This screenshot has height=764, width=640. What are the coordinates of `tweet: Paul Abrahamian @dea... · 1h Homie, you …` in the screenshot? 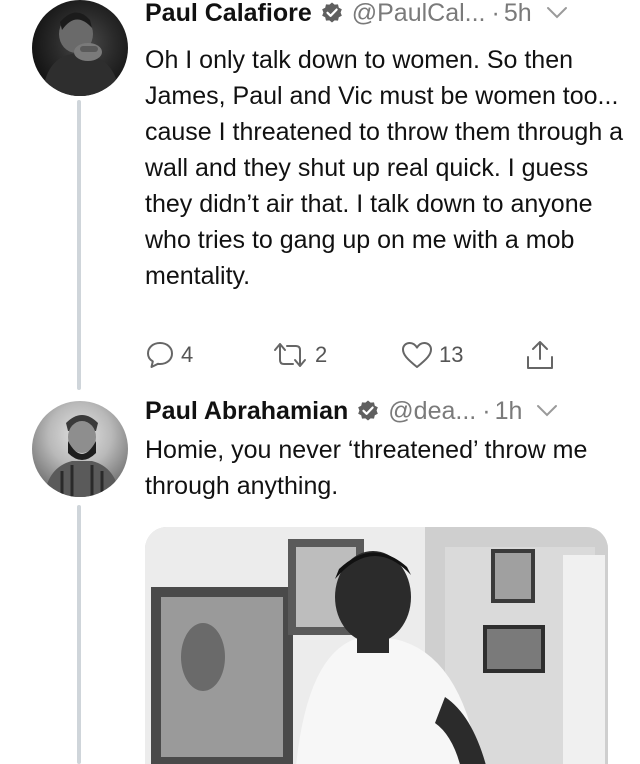 It's located at (385, 451).